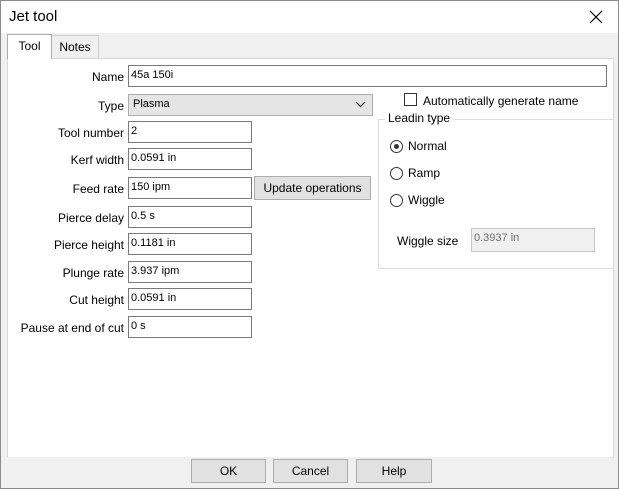  I want to click on pause-at-end-label: Pause at end of cut, so click(72, 328).